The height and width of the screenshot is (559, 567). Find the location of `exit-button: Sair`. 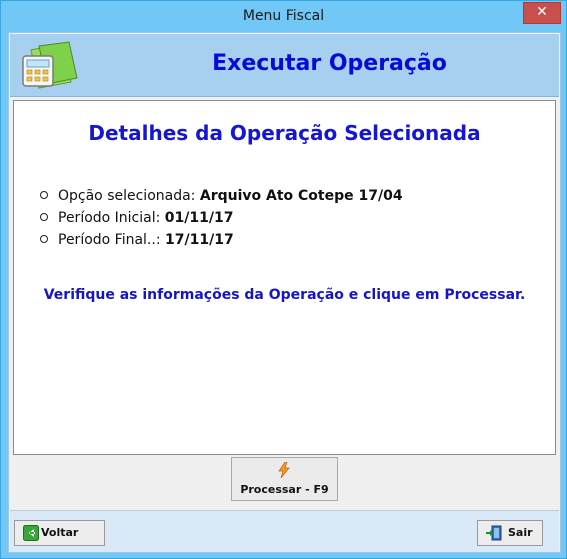

exit-button: Sair is located at coordinates (510, 533).